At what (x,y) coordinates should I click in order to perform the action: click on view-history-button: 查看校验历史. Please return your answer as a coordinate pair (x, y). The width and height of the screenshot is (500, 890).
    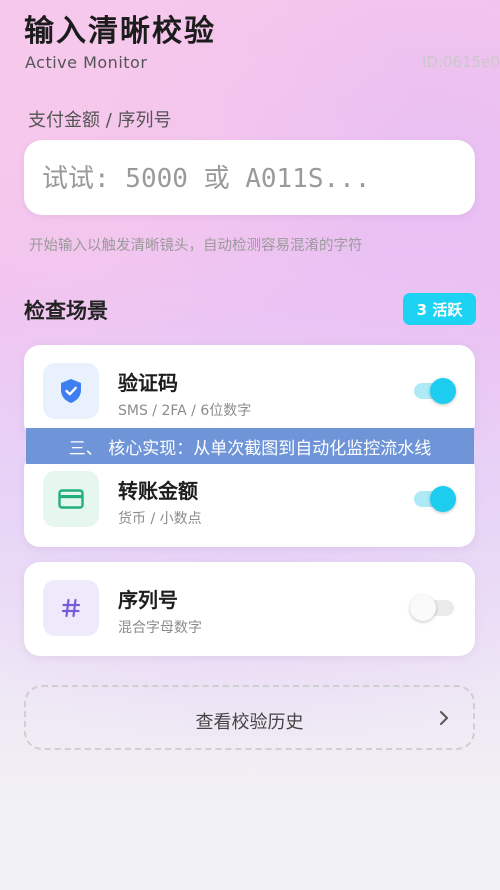
    Looking at the image, I should click on (249, 717).